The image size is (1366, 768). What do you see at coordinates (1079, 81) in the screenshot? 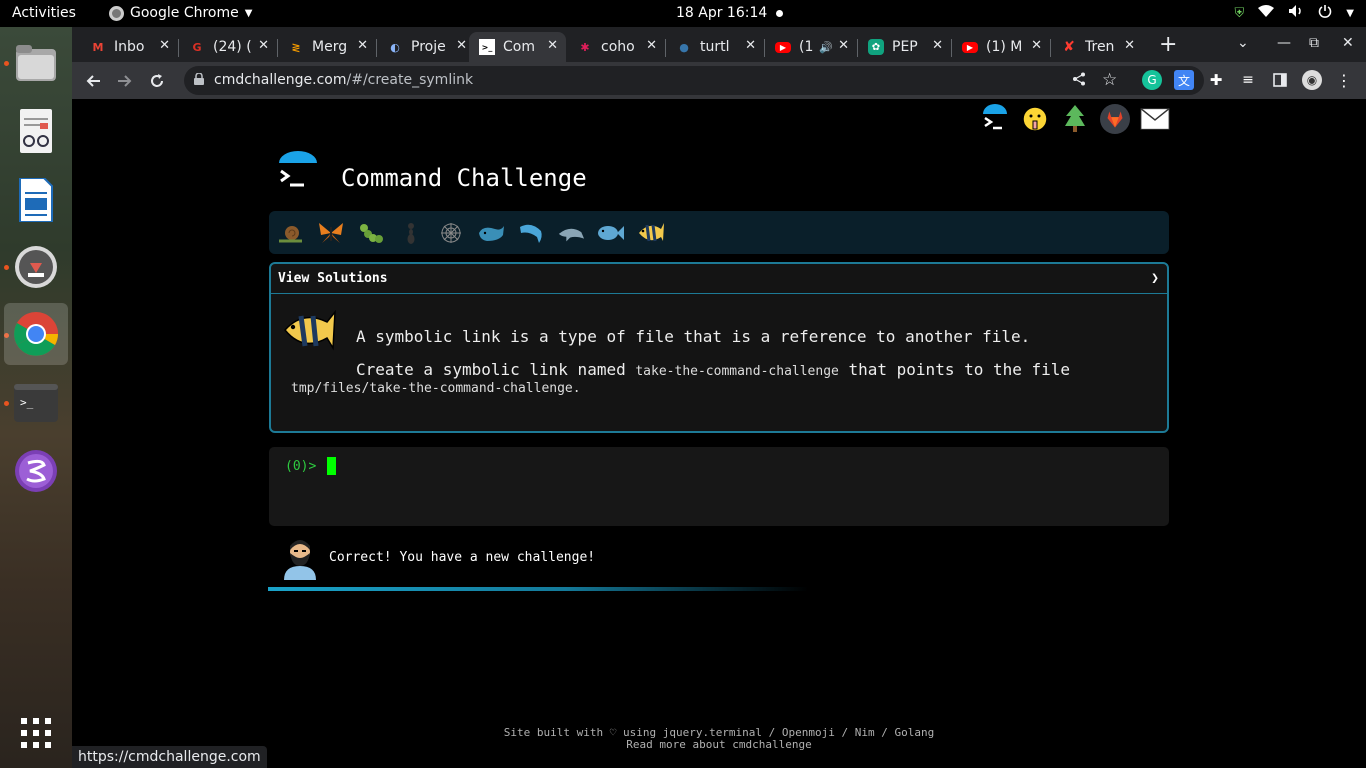
I see `share-icon` at bounding box center [1079, 81].